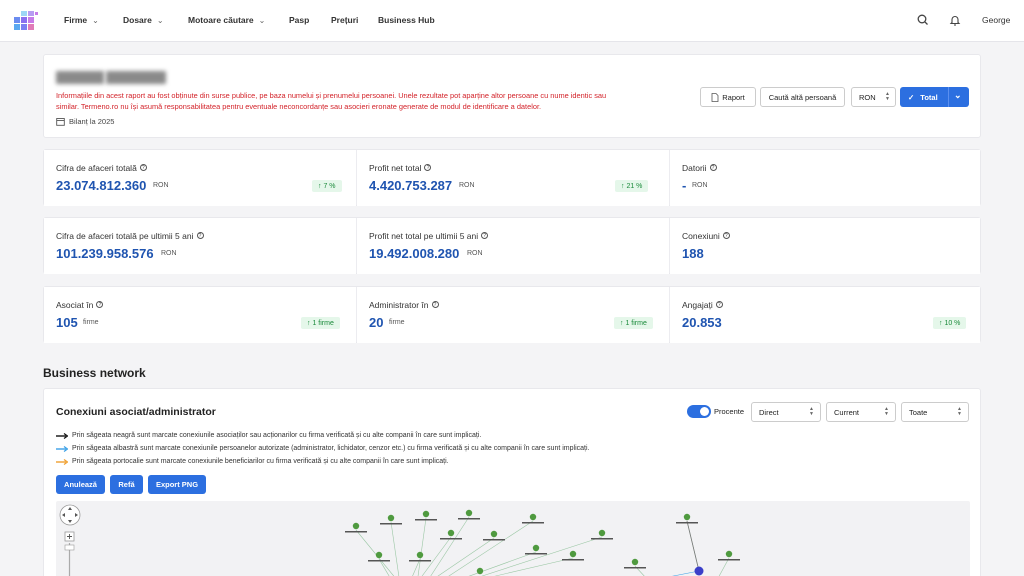  Describe the element at coordinates (70, 515) in the screenshot. I see `pan-control` at that location.